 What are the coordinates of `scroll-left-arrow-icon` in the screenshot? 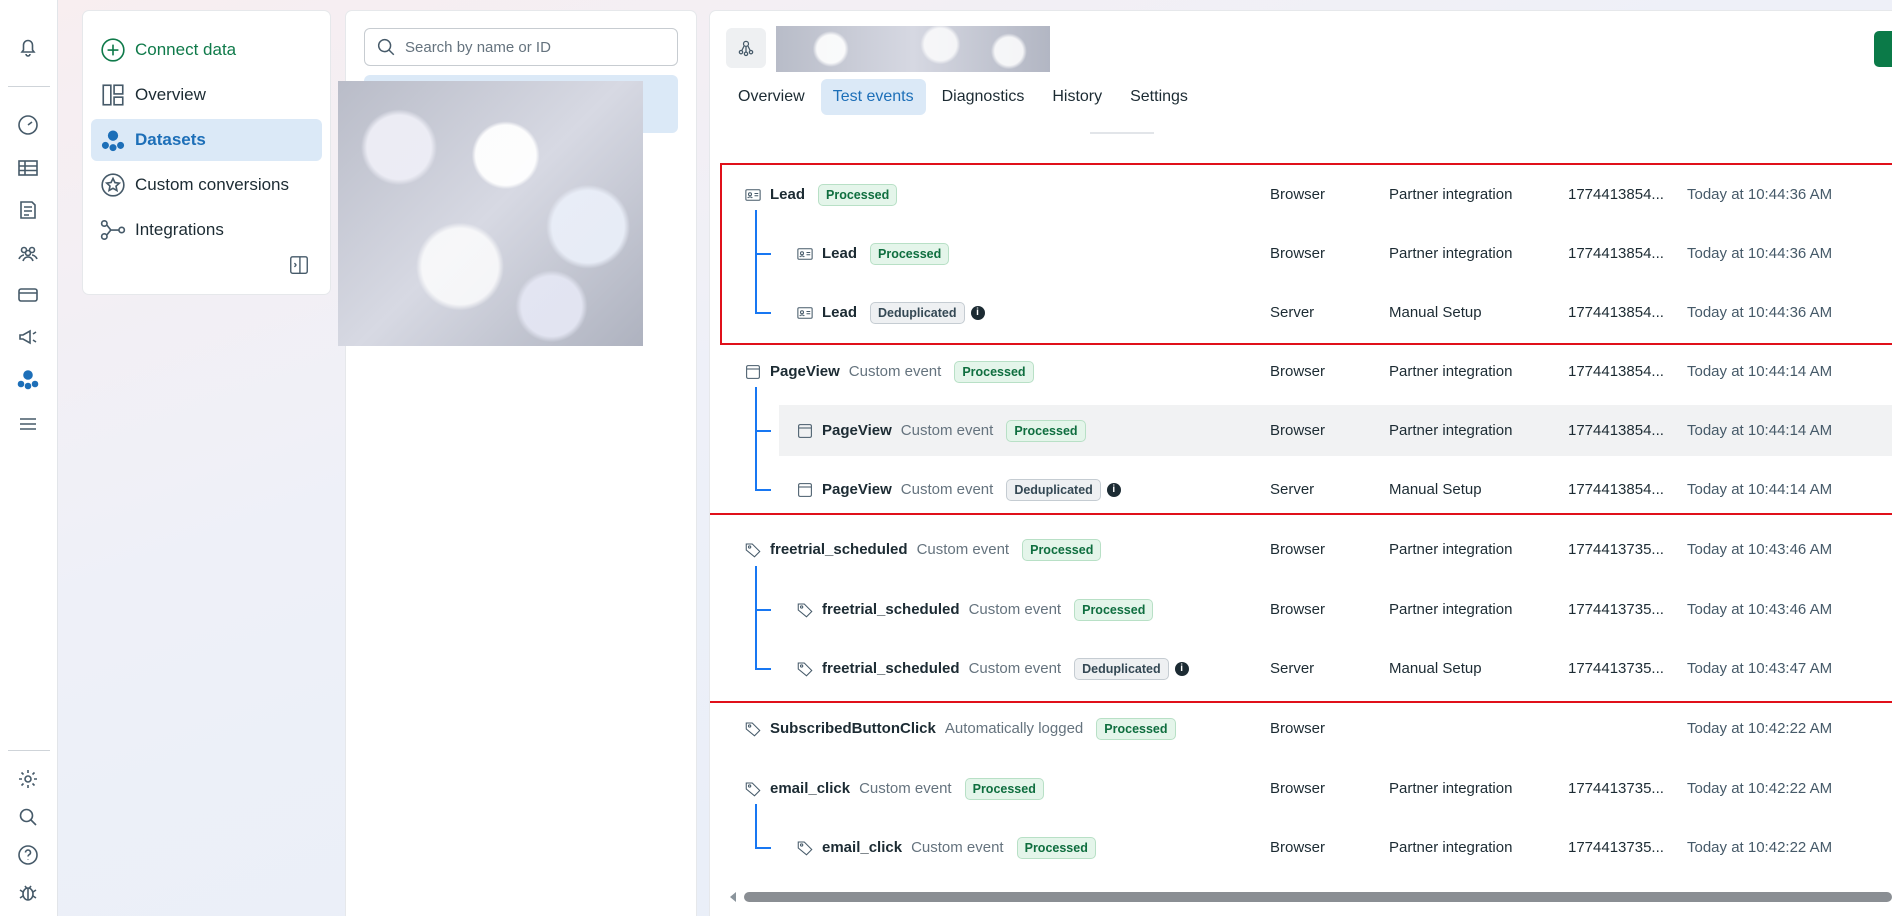 It's located at (733, 897).